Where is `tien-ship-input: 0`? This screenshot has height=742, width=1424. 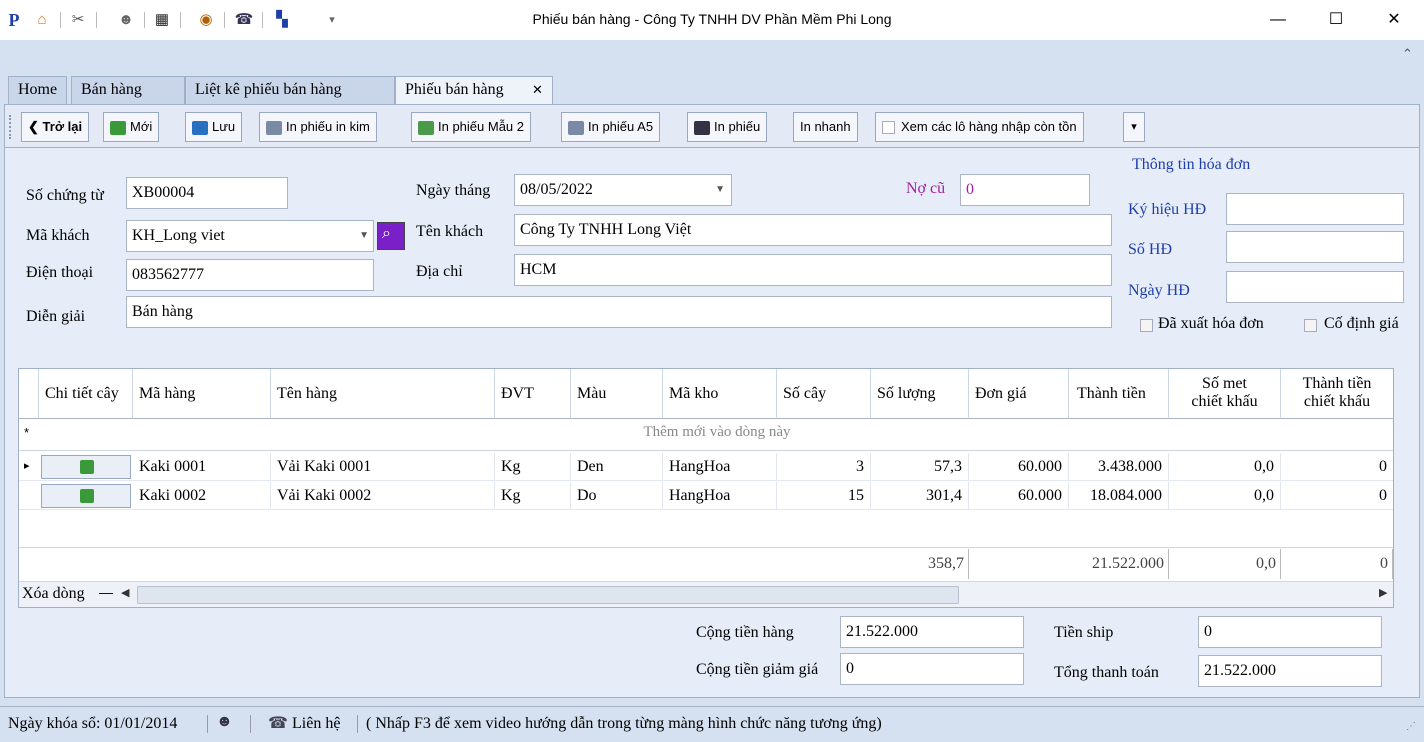 tien-ship-input: 0 is located at coordinates (1290, 632).